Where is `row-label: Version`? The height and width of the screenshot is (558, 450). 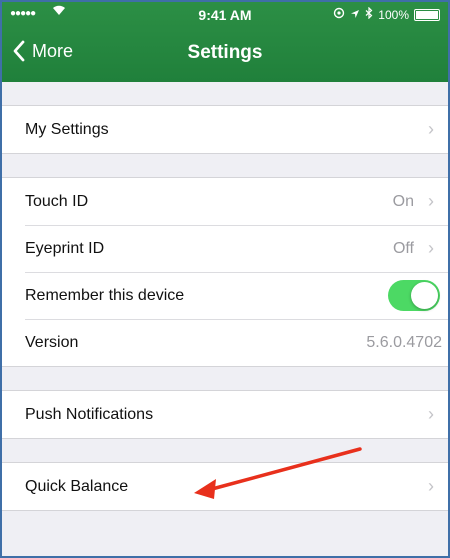
row-label: Version is located at coordinates (52, 342).